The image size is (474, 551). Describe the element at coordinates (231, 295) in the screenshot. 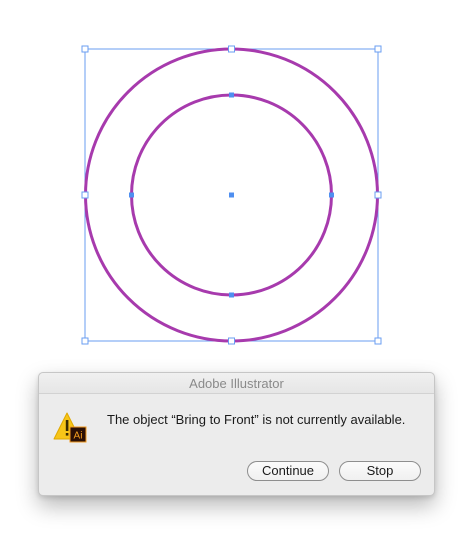

I see `inner-anchor-bottom` at that location.